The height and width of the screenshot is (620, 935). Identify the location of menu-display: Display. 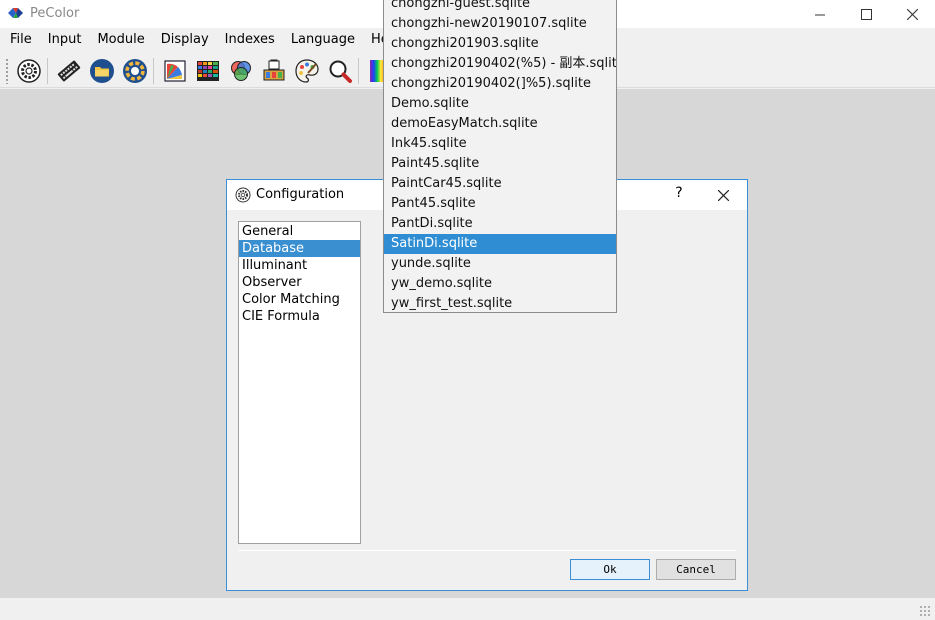
(185, 40).